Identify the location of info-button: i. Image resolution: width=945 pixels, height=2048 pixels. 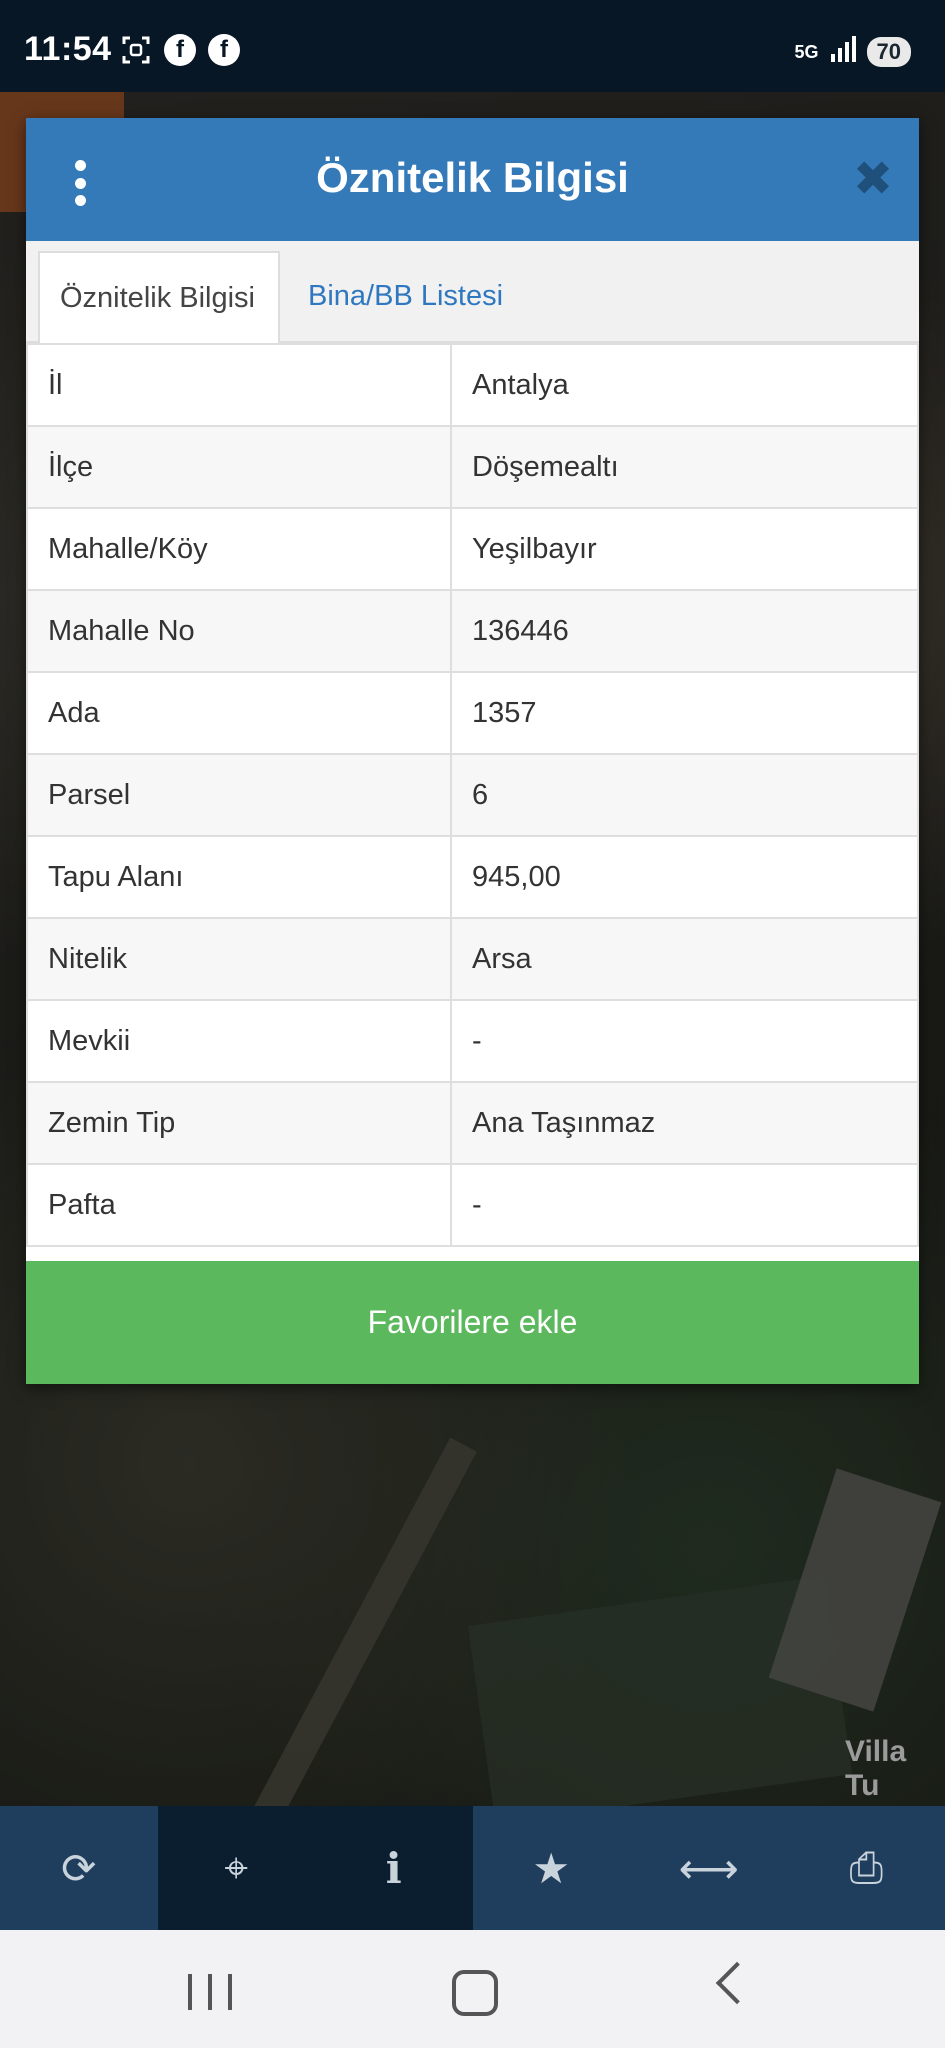
(394, 1868).